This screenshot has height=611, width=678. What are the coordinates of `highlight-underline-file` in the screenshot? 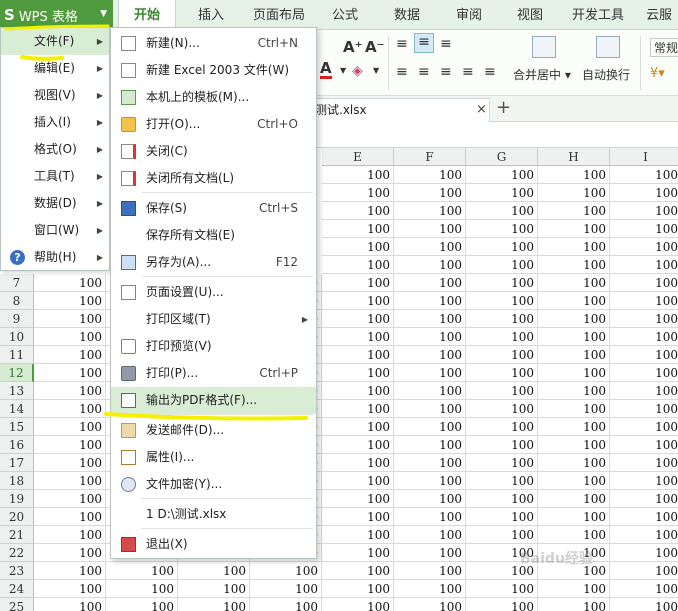 It's located at (42, 58).